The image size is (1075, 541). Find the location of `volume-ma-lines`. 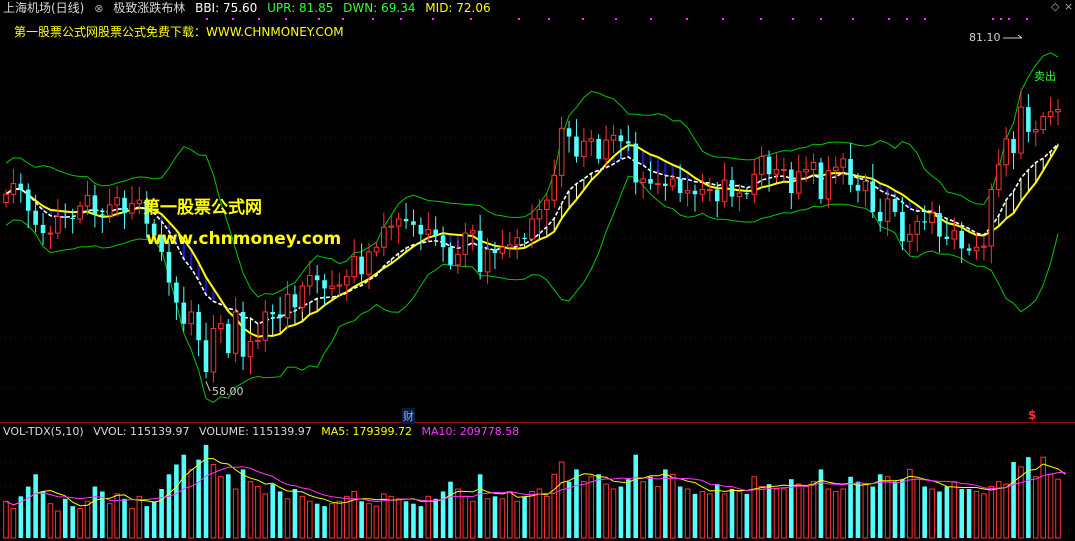

volume-ma-lines is located at coordinates (535, 482).